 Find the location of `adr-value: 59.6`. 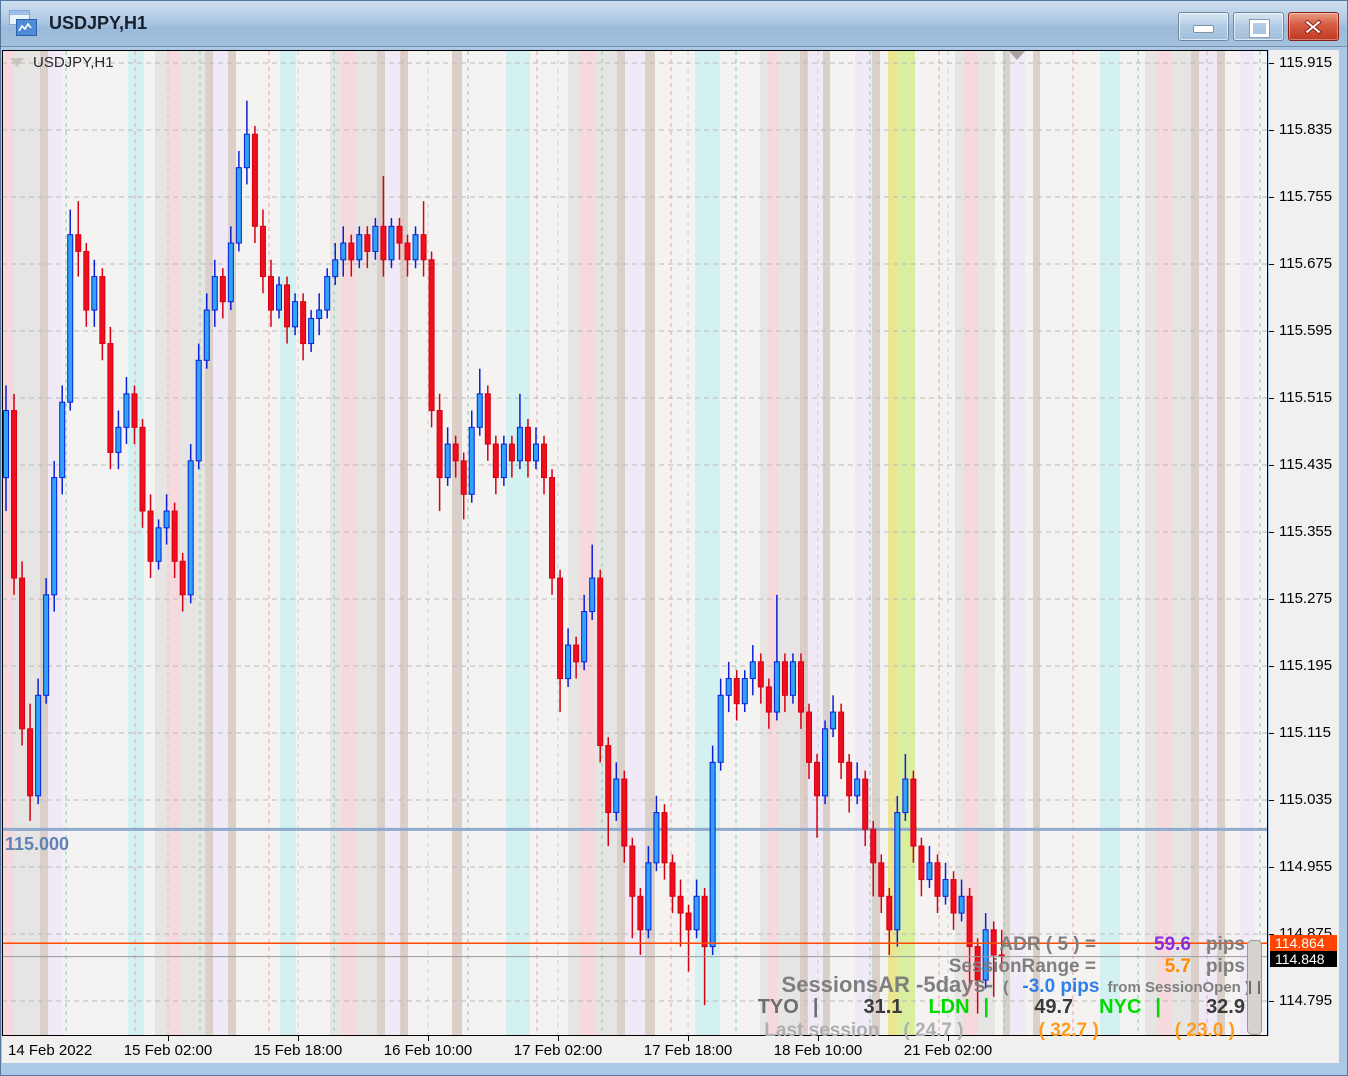

adr-value: 59.6 is located at coordinates (1172, 944).